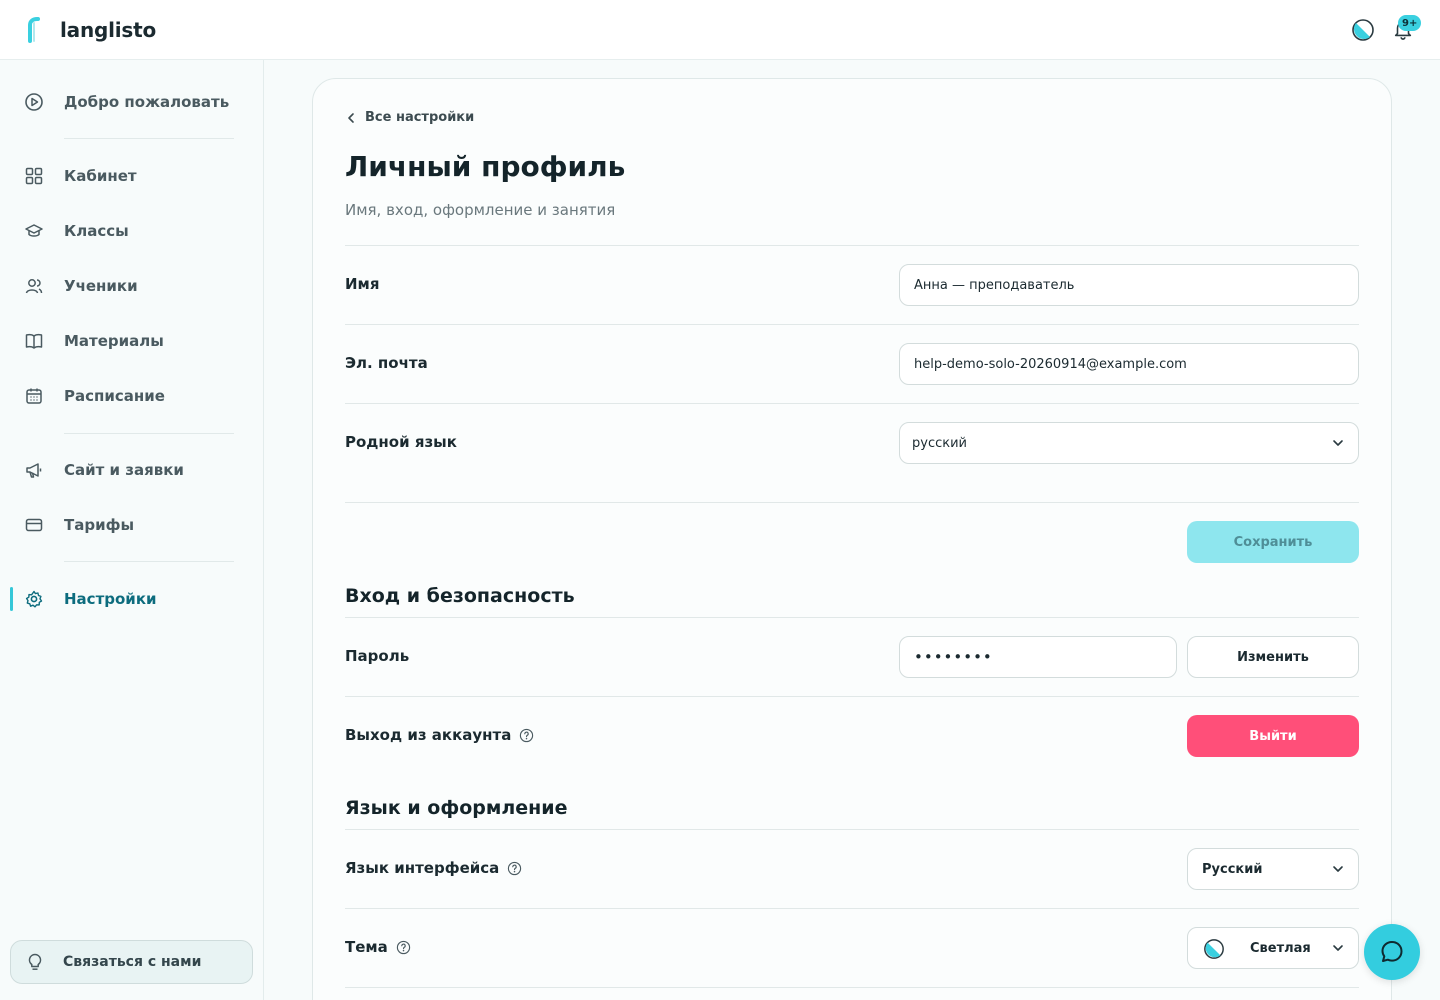  I want to click on calendar-icon, so click(34, 396).